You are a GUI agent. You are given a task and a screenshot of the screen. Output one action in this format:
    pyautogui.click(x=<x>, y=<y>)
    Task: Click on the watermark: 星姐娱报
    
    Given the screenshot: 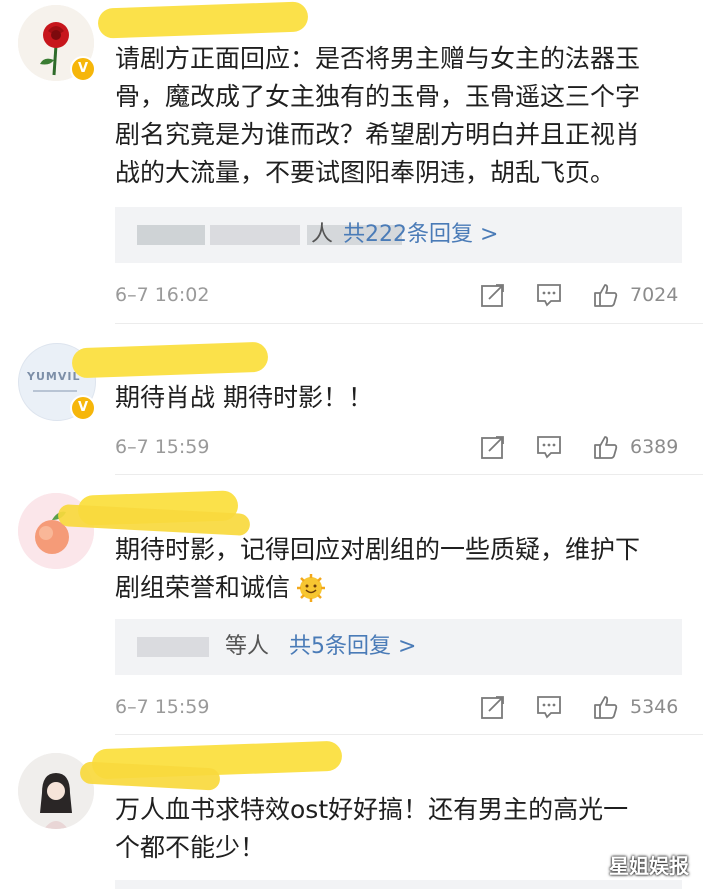 What is the action you would take?
    pyautogui.click(x=649, y=866)
    